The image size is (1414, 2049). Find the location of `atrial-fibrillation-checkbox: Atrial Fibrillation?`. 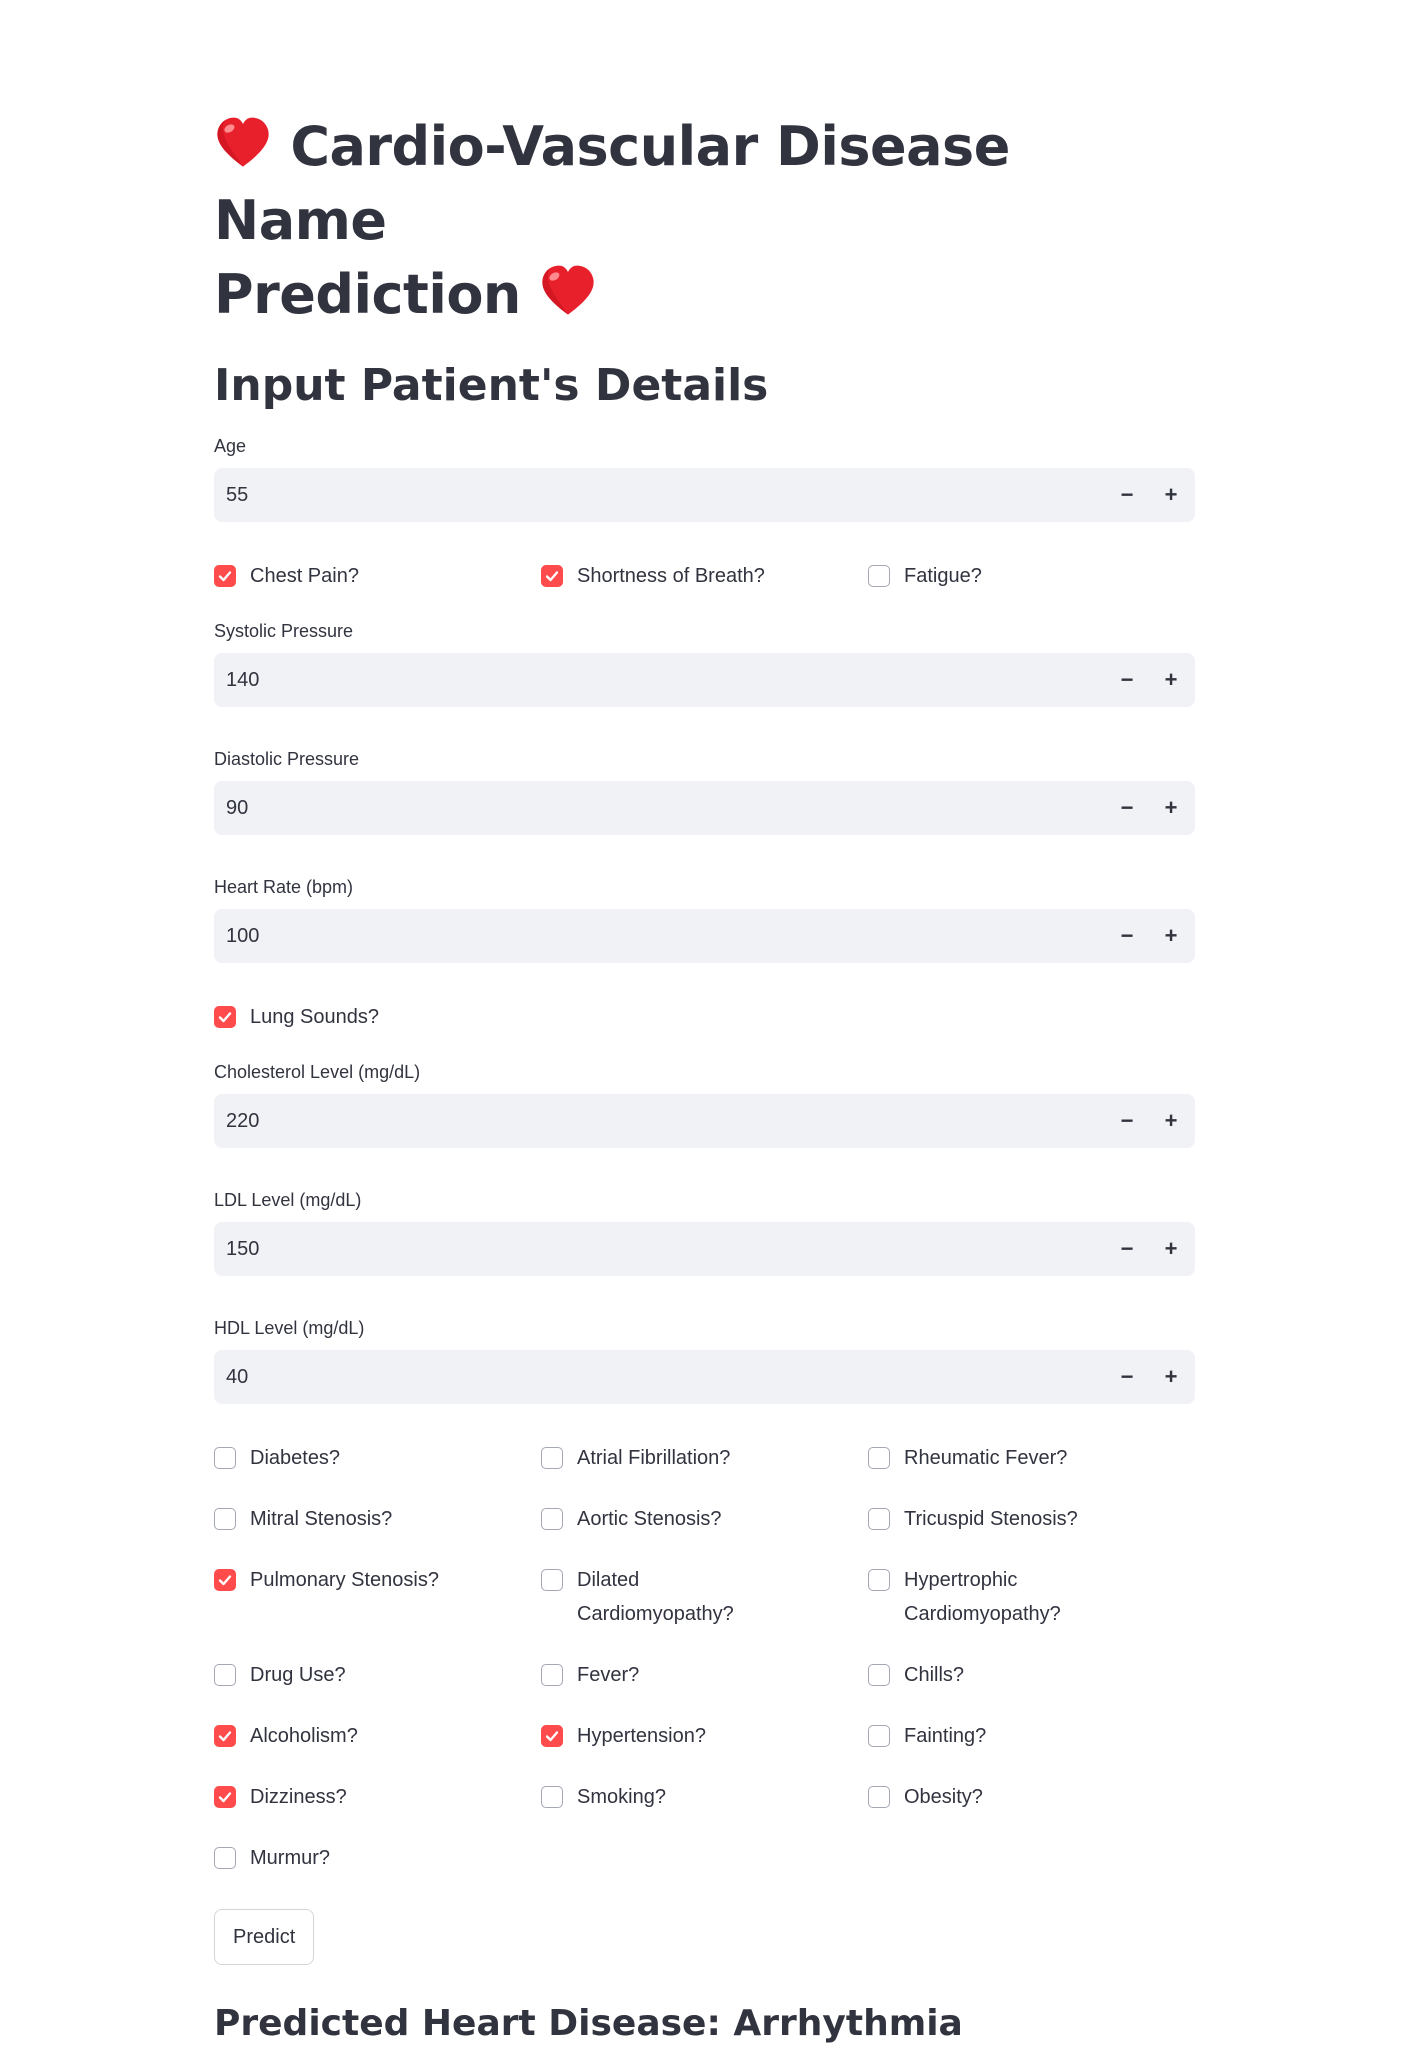

atrial-fibrillation-checkbox: Atrial Fibrillation? is located at coordinates (704, 1459).